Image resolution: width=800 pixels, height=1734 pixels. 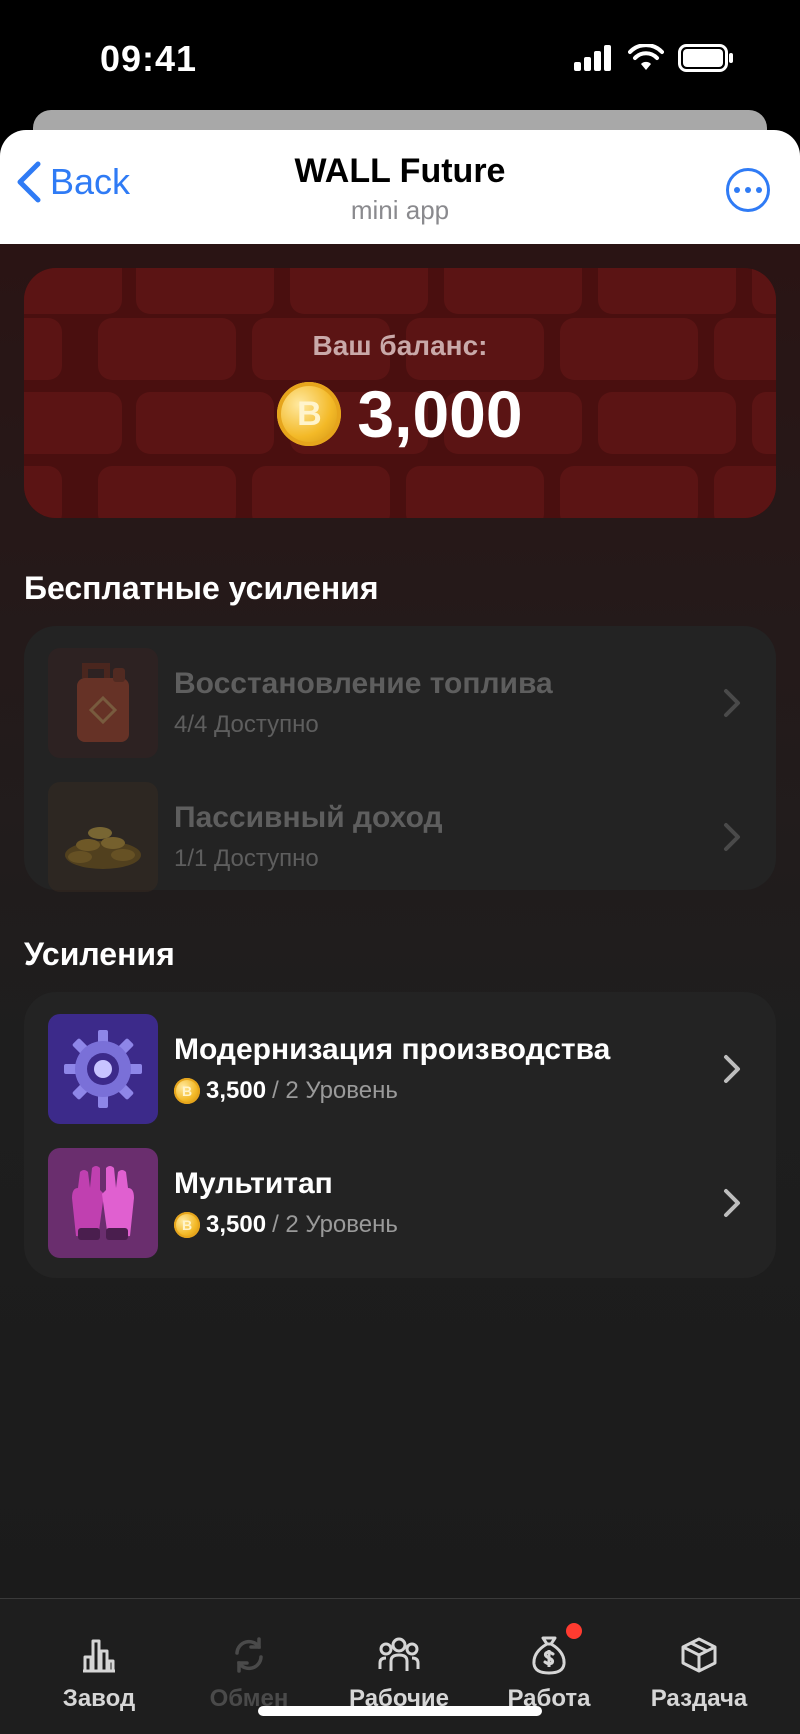 I want to click on factory-icon, so click(x=99, y=1655).